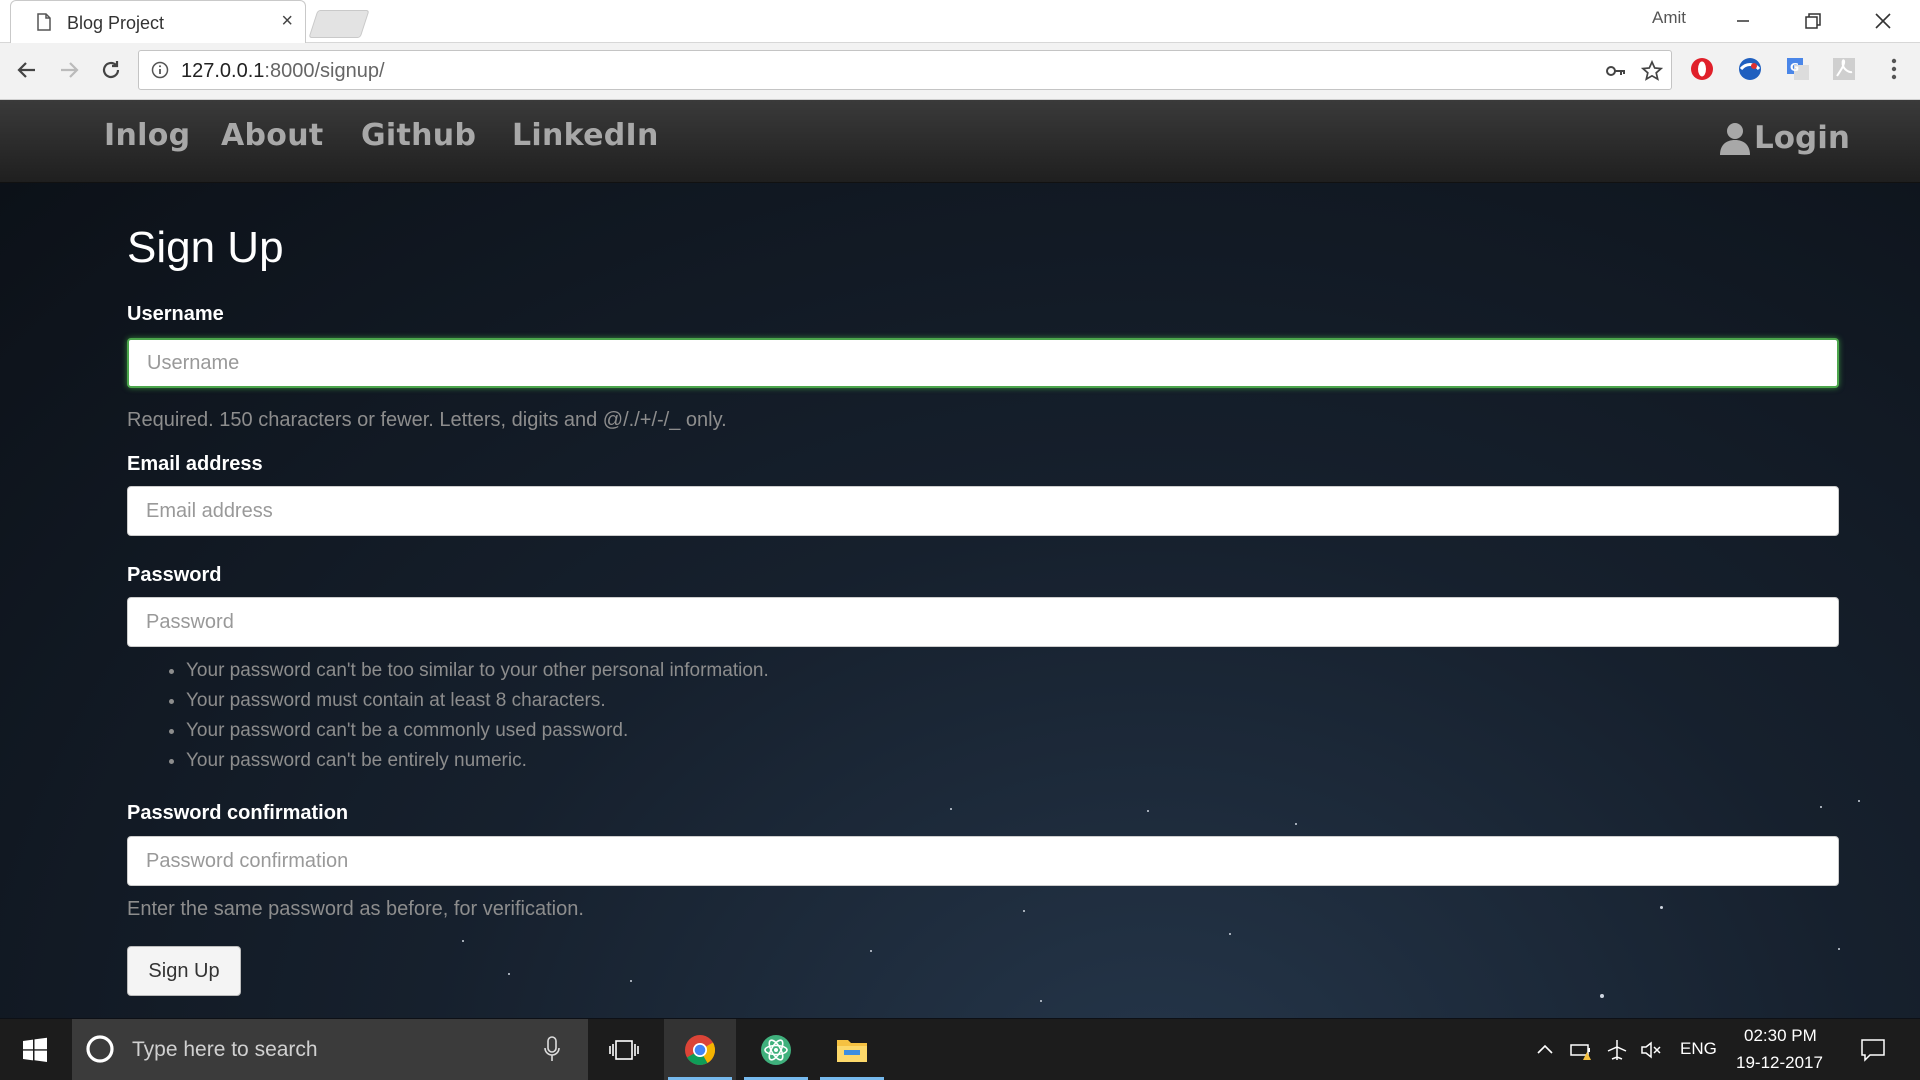 The image size is (1920, 1080). I want to click on url-text: 127.0.0.1:8000/signup/, so click(283, 71).